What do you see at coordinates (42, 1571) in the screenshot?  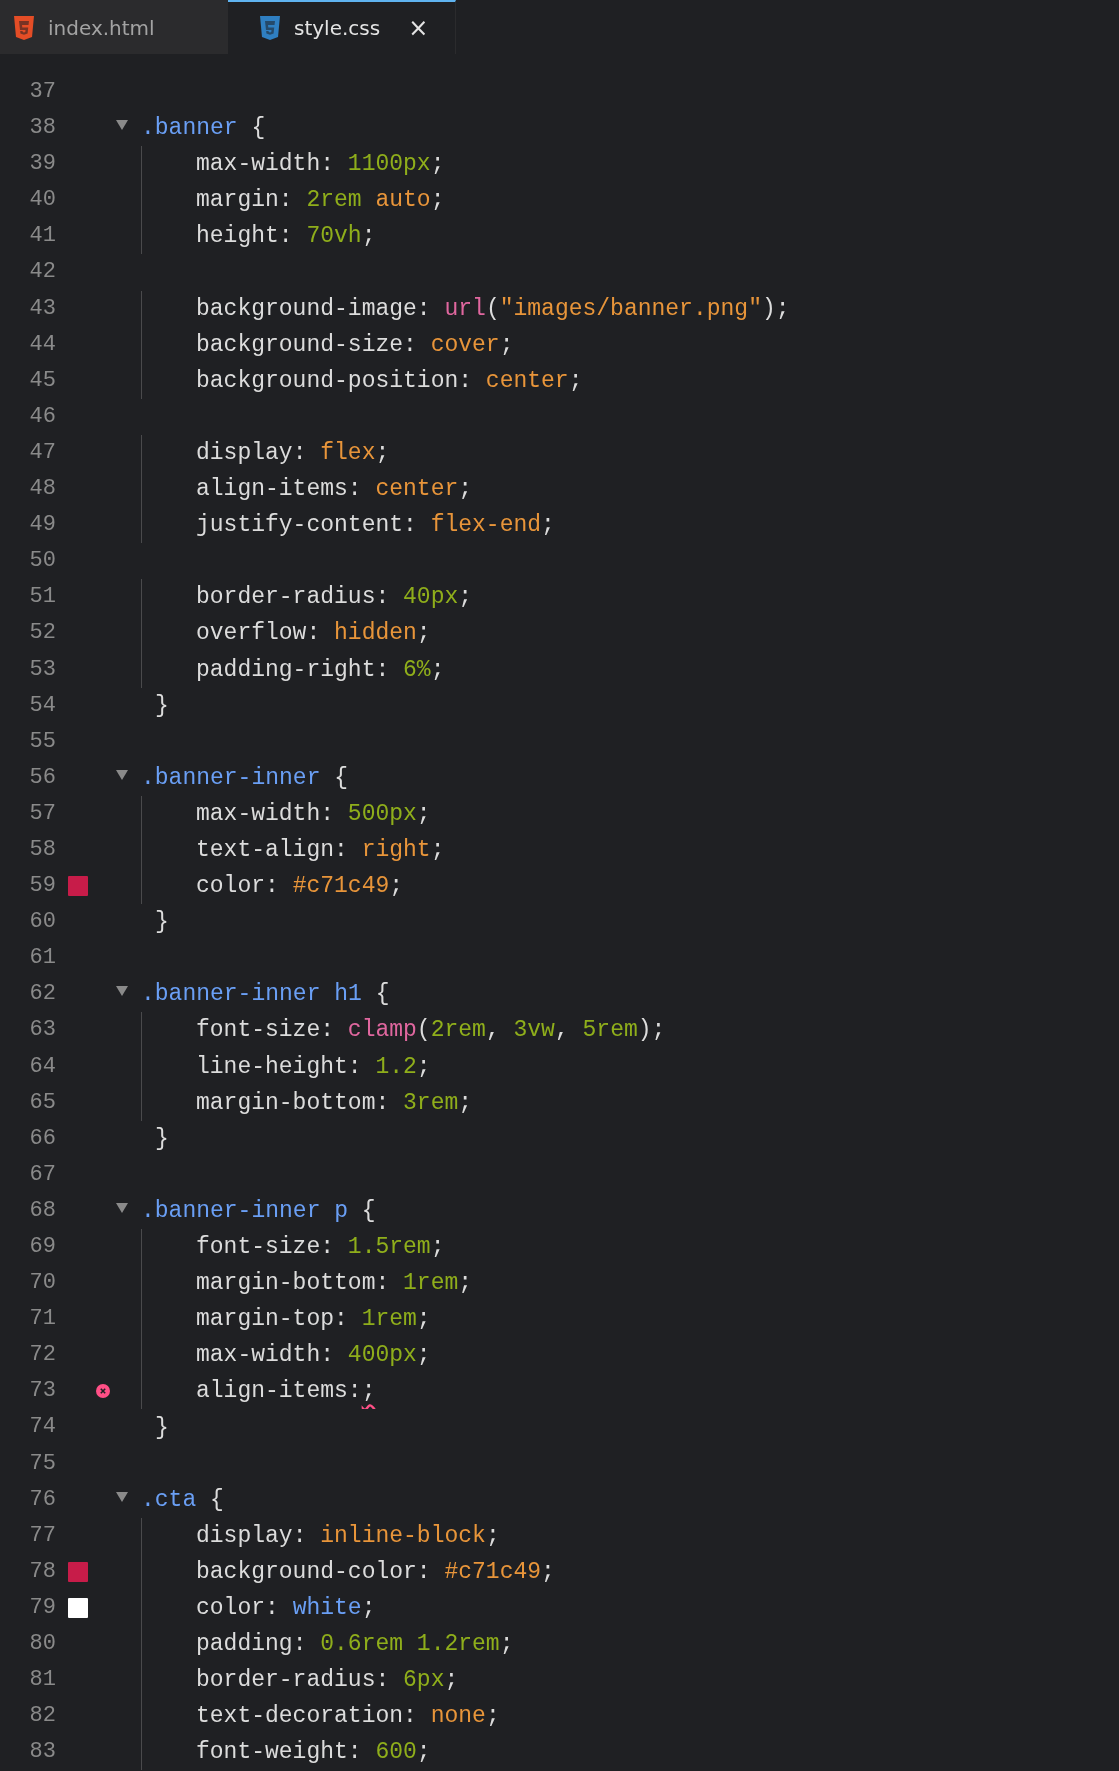 I see `line-number: 78` at bounding box center [42, 1571].